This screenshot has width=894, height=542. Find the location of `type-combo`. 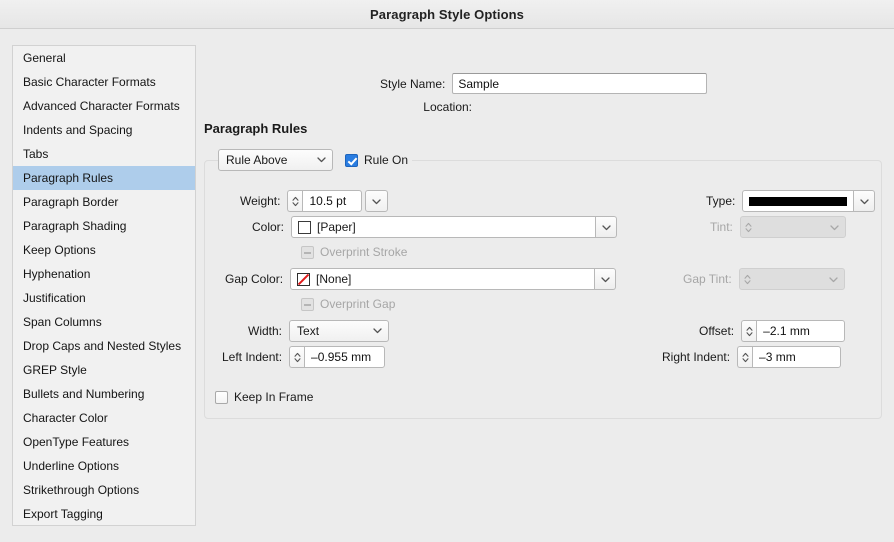

type-combo is located at coordinates (809, 201).